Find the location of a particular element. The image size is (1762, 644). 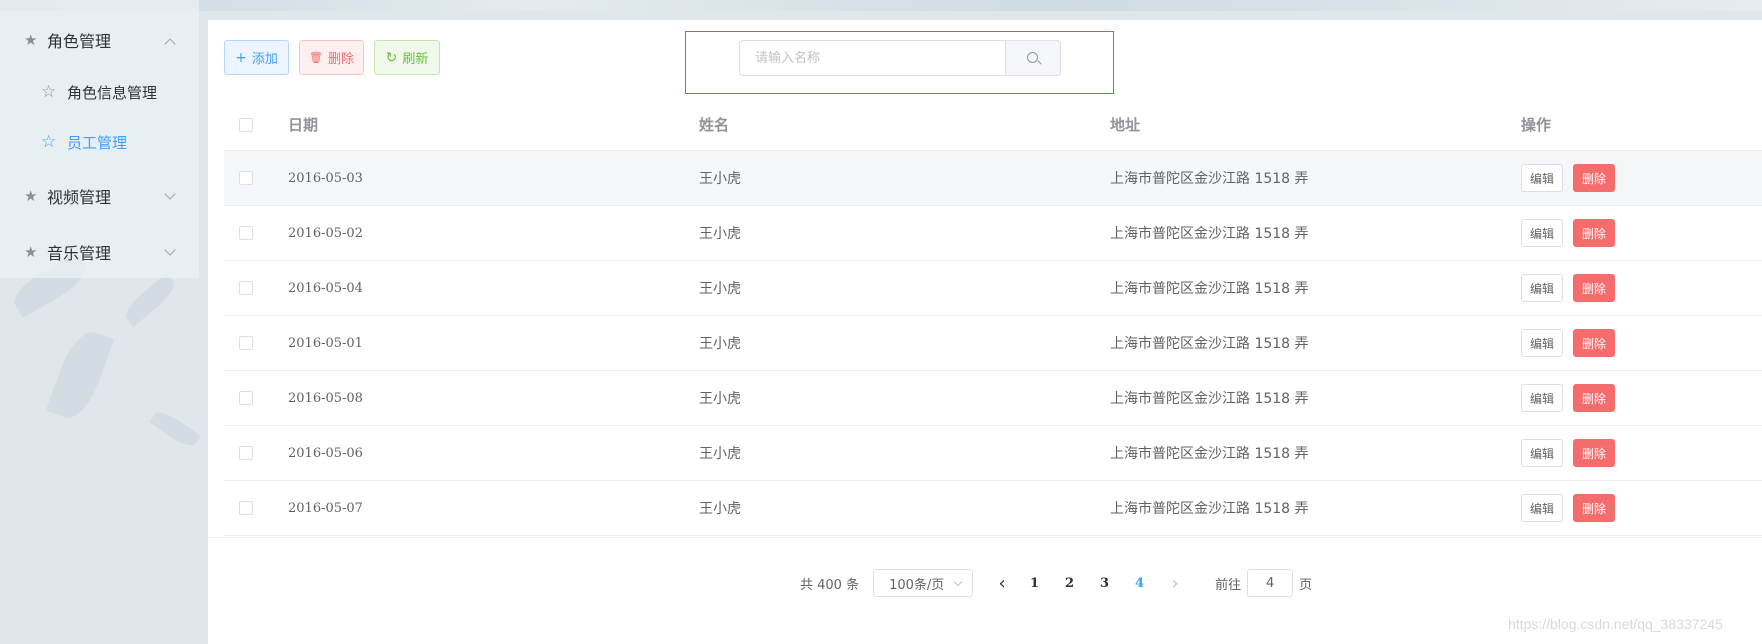

page-number: 3 is located at coordinates (1104, 583).